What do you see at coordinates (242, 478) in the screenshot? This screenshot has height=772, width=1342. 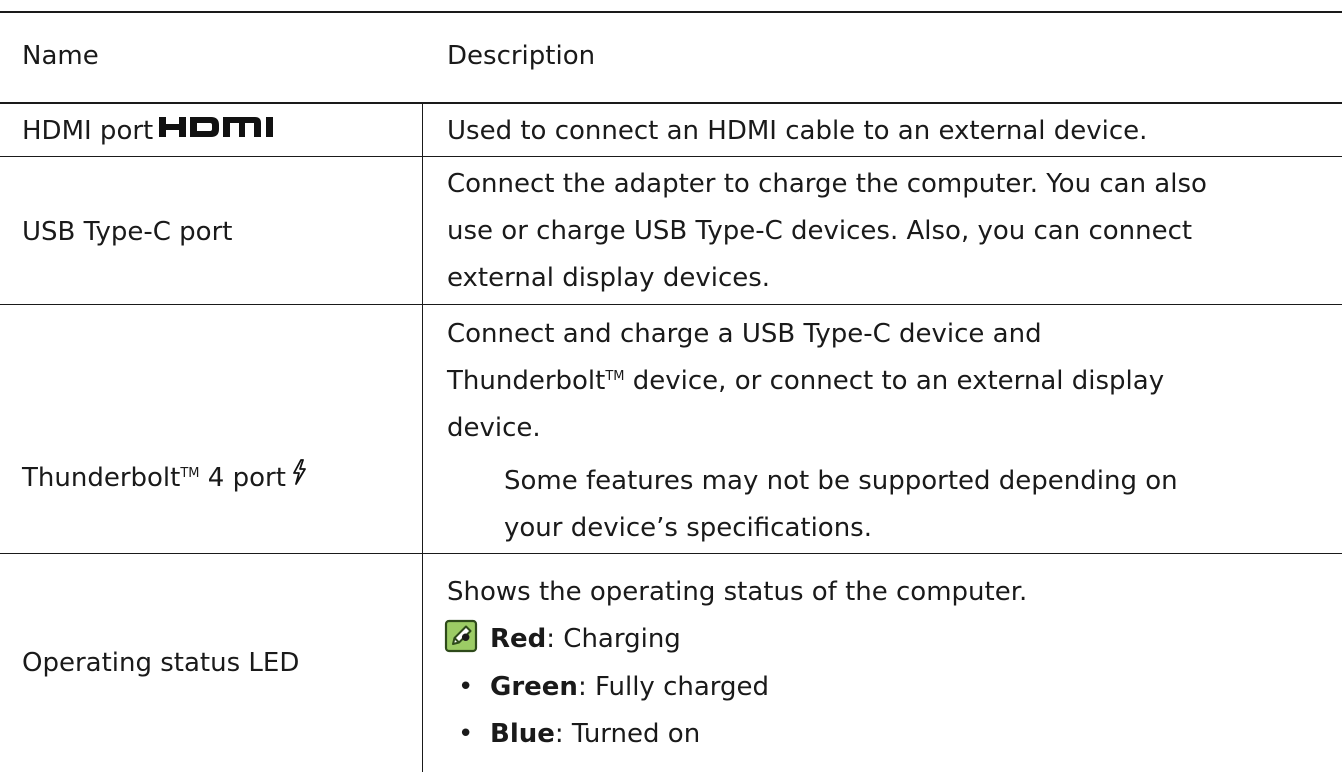 I see `thunderbolt-label-suffix: 4 port` at bounding box center [242, 478].